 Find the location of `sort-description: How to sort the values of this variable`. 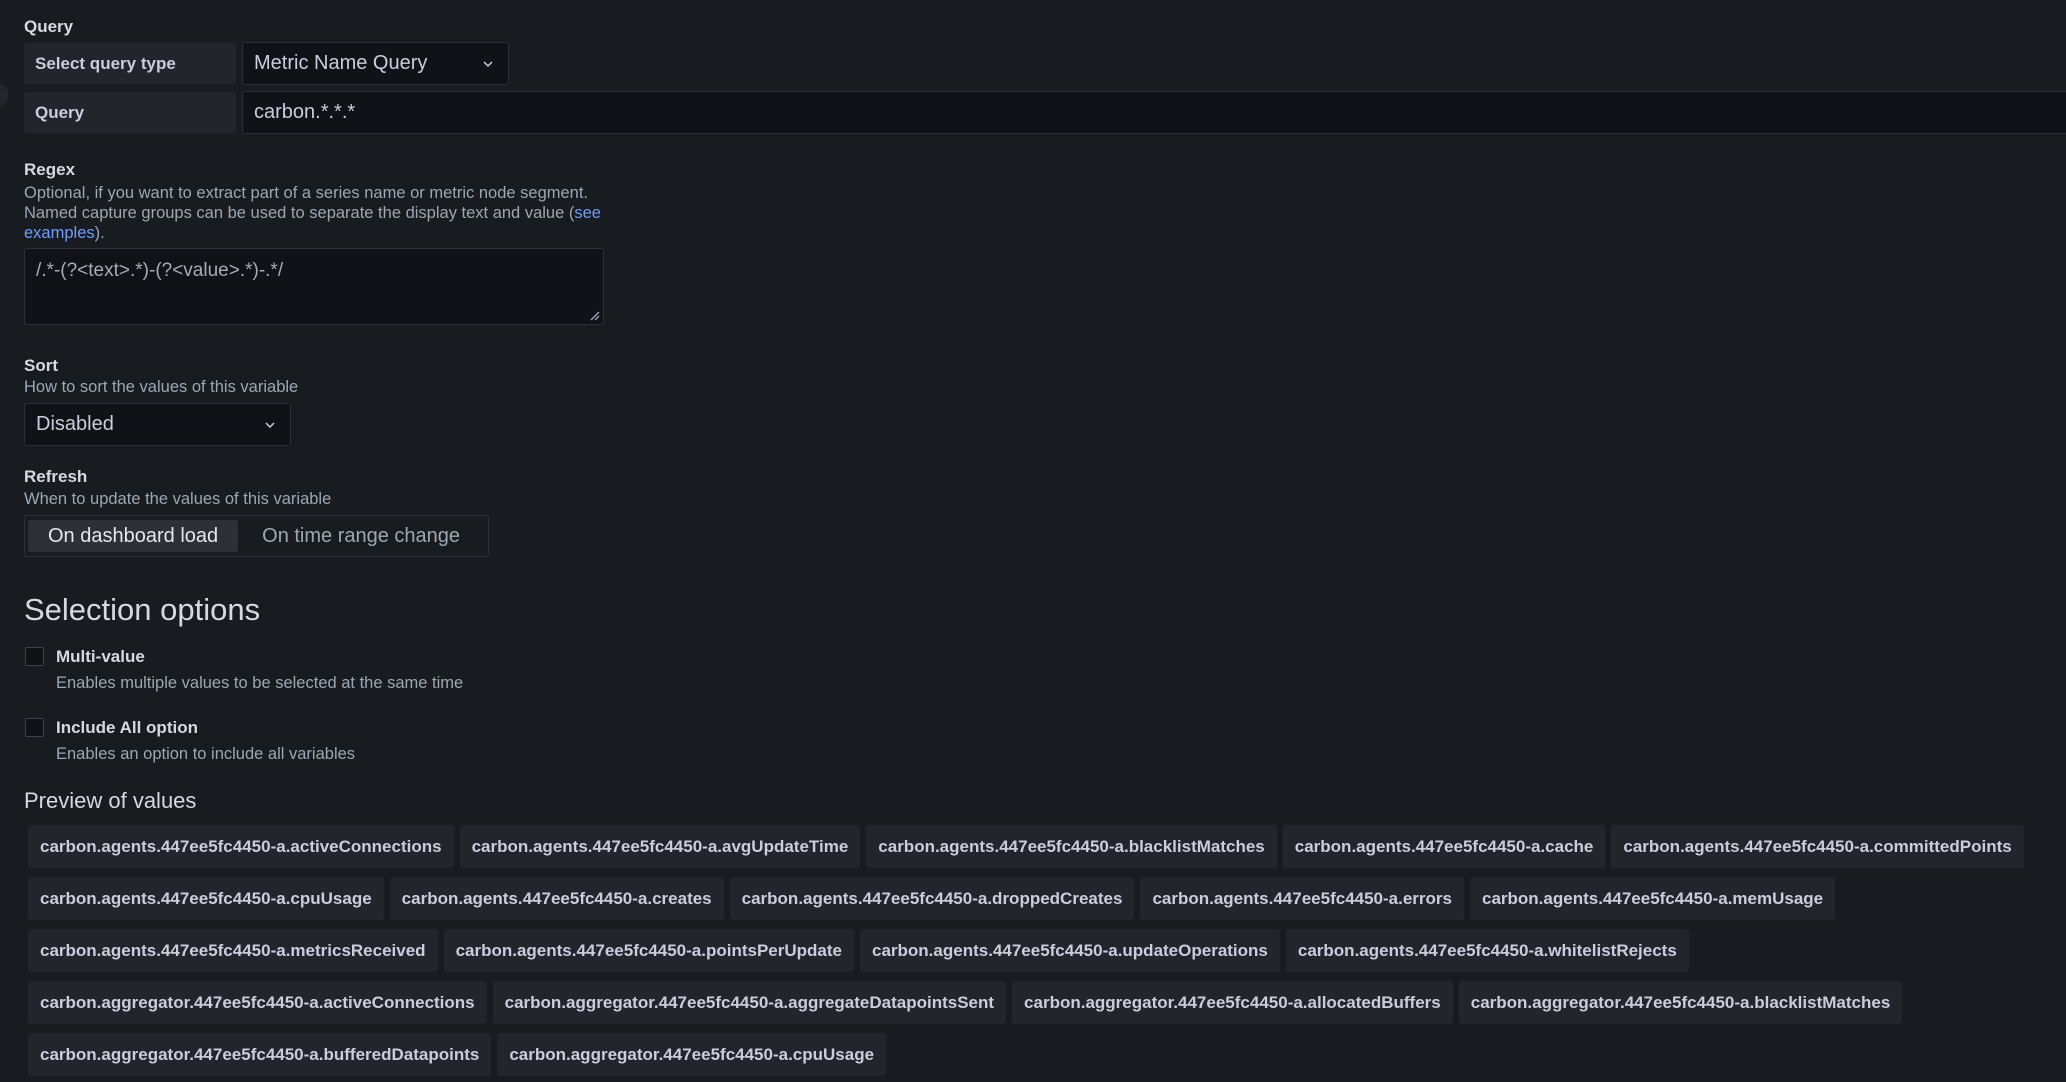

sort-description: How to sort the values of this variable is located at coordinates (161, 387).